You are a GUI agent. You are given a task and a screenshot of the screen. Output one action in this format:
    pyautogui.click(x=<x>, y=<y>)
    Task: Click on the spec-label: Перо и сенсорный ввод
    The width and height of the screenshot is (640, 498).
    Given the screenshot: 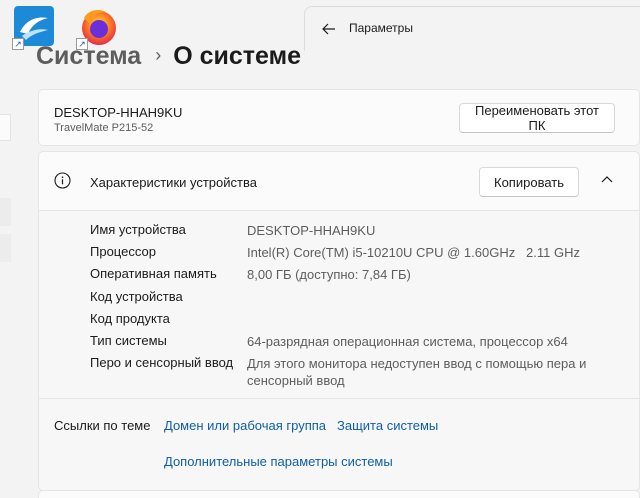 What is the action you would take?
    pyautogui.click(x=162, y=362)
    